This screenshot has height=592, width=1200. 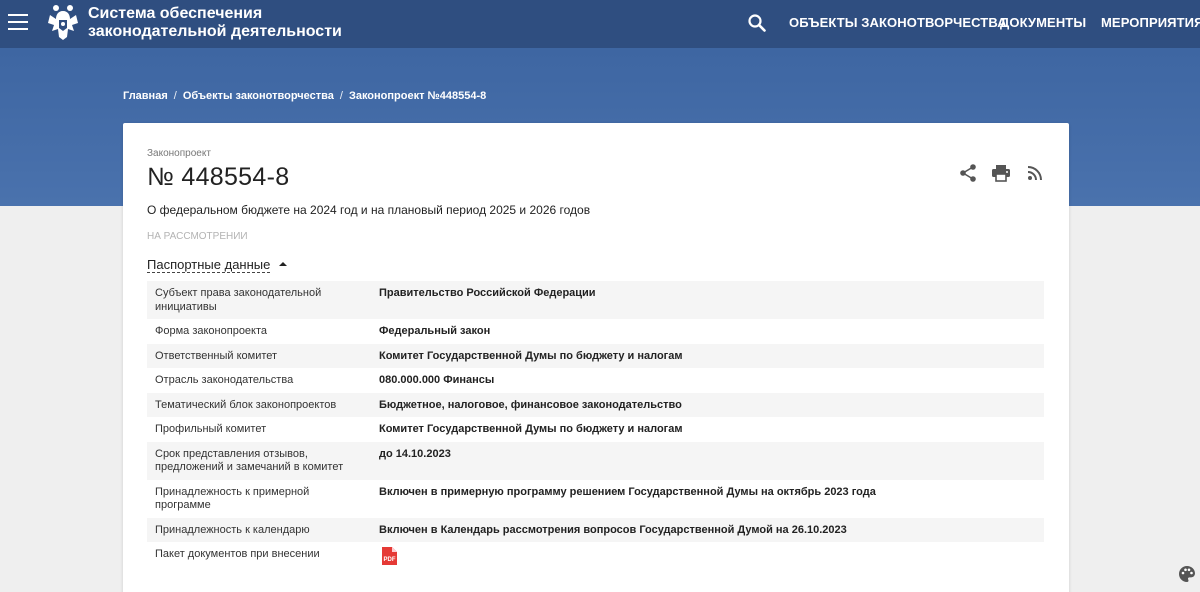 I want to click on passport-row-value: Правительство Российской Федерации, so click(x=707, y=300).